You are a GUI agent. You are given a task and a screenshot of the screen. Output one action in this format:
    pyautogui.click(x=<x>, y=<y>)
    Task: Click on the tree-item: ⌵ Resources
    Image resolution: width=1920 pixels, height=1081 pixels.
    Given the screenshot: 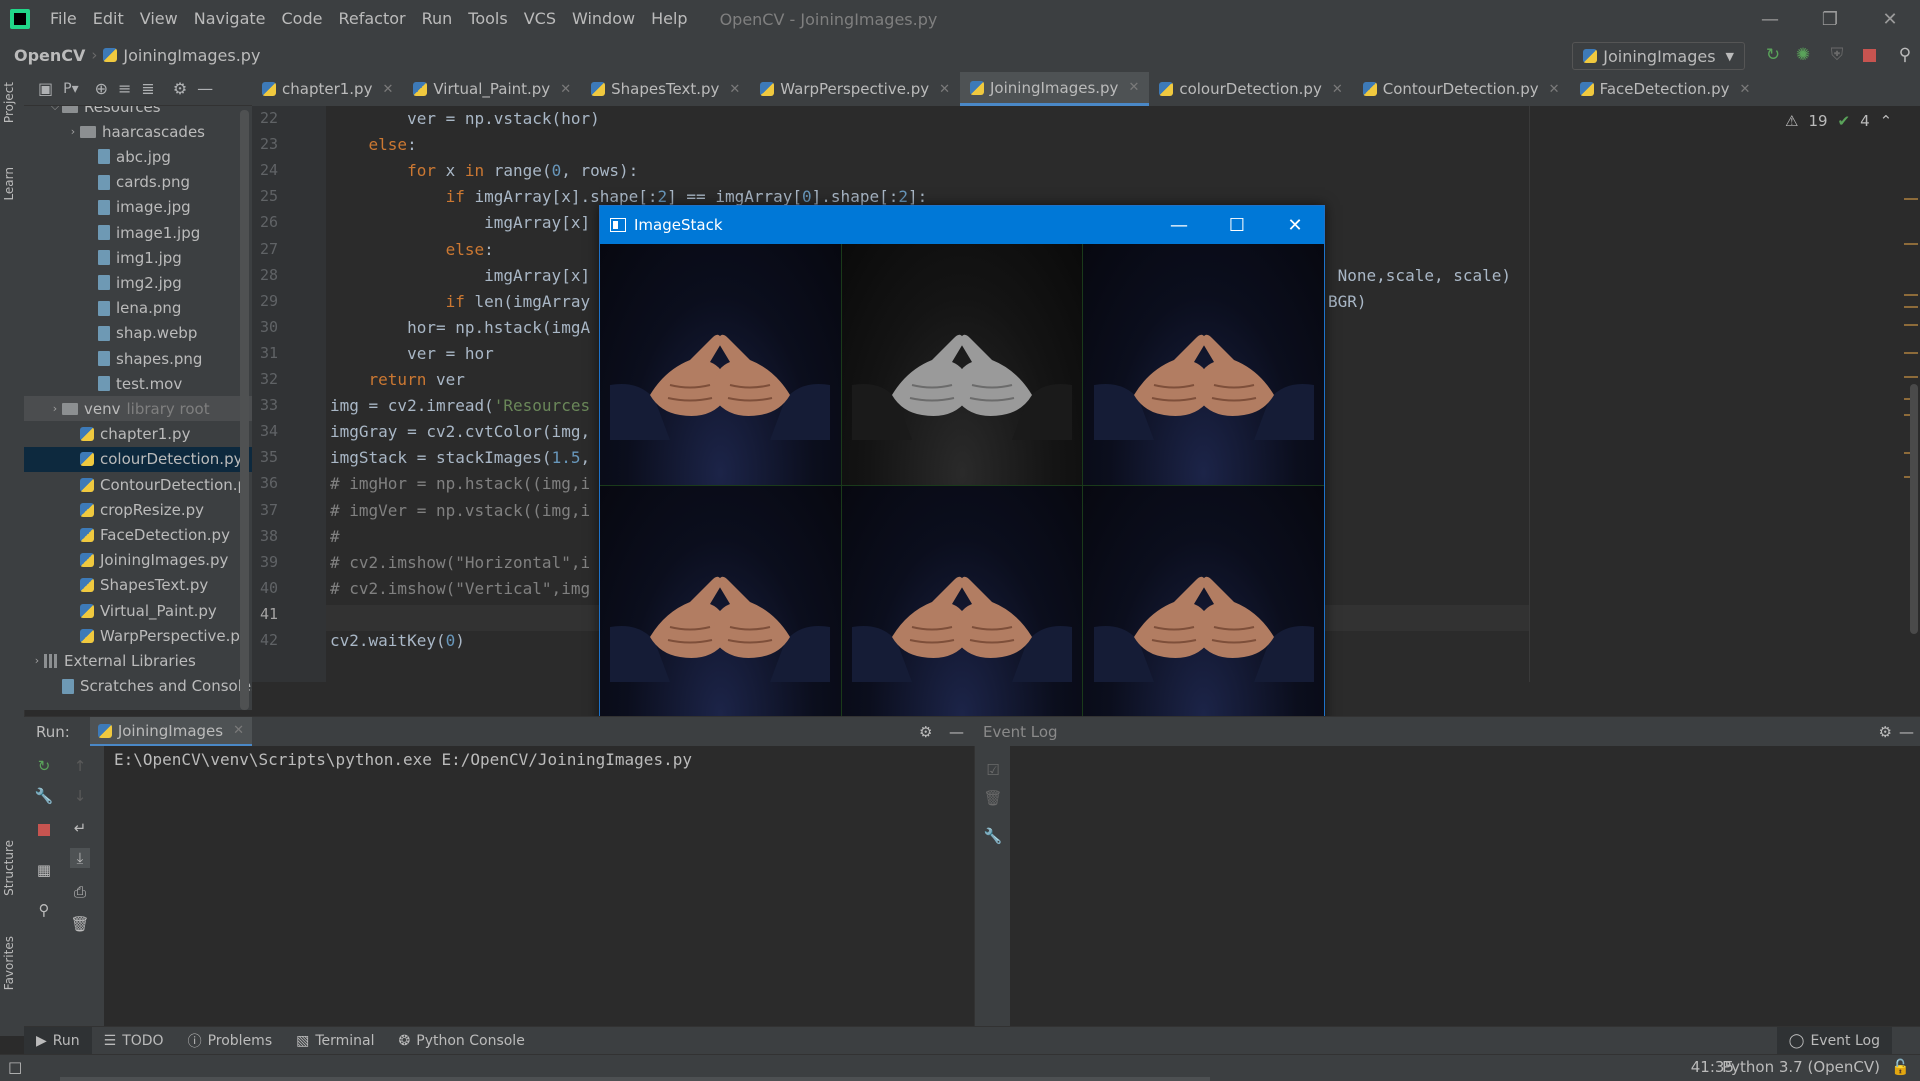 What is the action you would take?
    pyautogui.click(x=138, y=112)
    